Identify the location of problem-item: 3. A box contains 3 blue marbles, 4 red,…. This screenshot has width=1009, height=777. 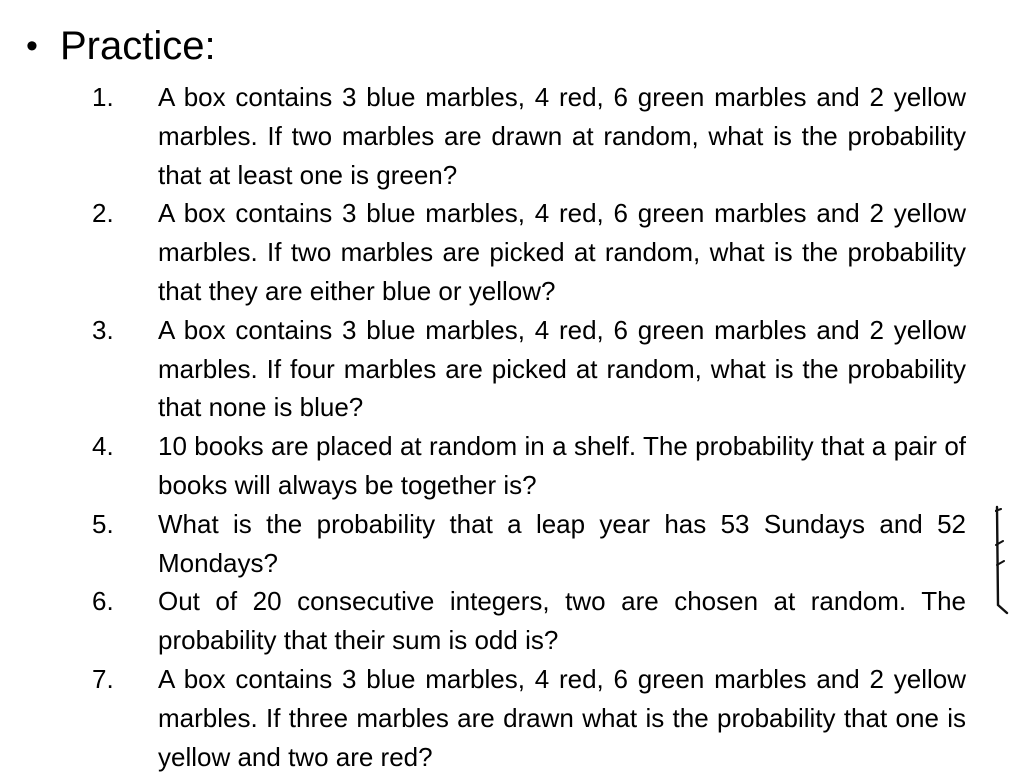
(532, 369).